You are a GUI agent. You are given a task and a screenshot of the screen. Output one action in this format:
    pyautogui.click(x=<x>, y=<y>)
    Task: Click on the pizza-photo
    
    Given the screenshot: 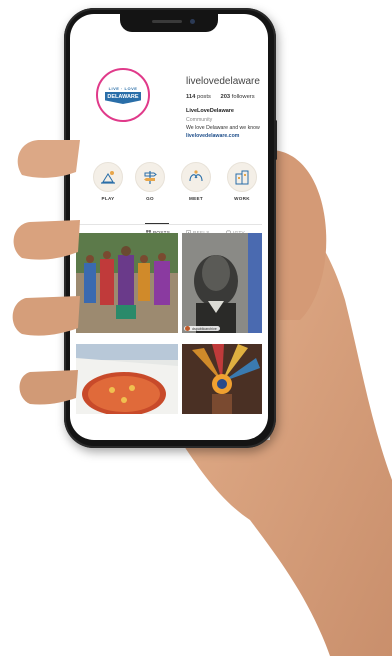 What is the action you would take?
    pyautogui.click(x=127, y=379)
    